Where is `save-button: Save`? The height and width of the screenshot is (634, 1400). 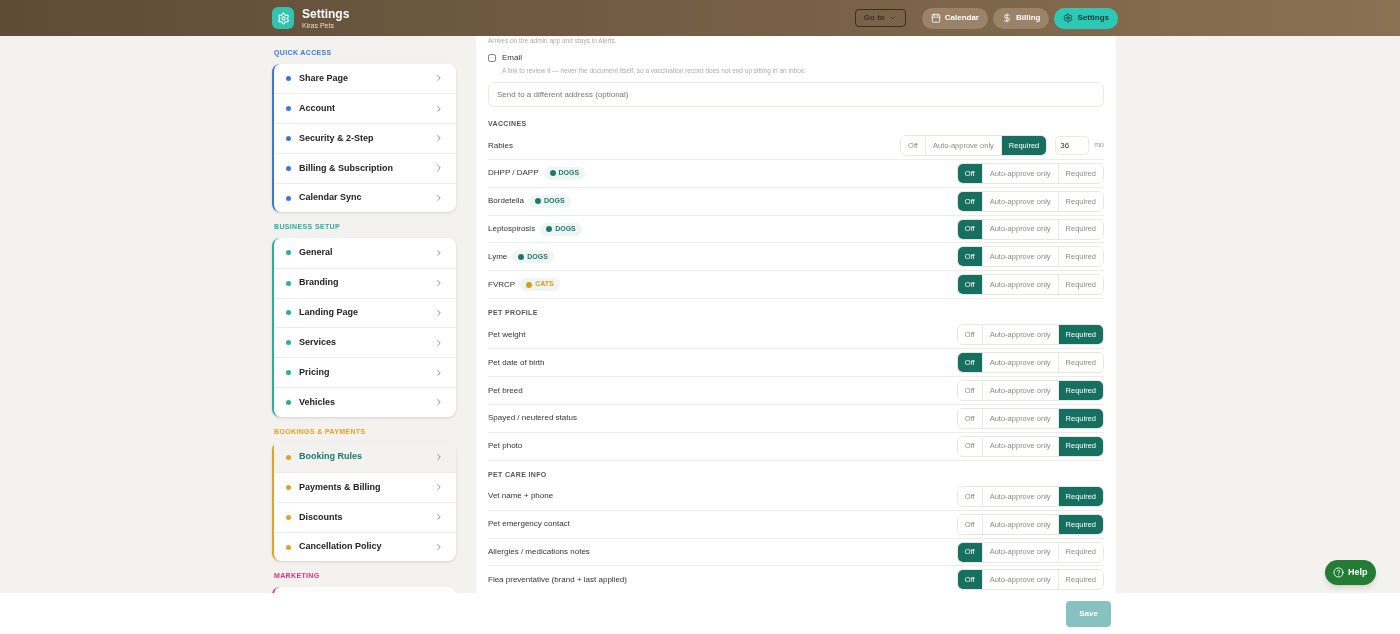 save-button: Save is located at coordinates (1088, 613).